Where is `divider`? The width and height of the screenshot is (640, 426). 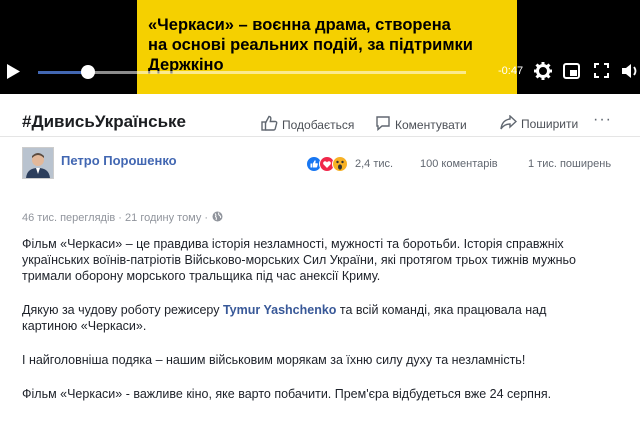
divider is located at coordinates (320, 136).